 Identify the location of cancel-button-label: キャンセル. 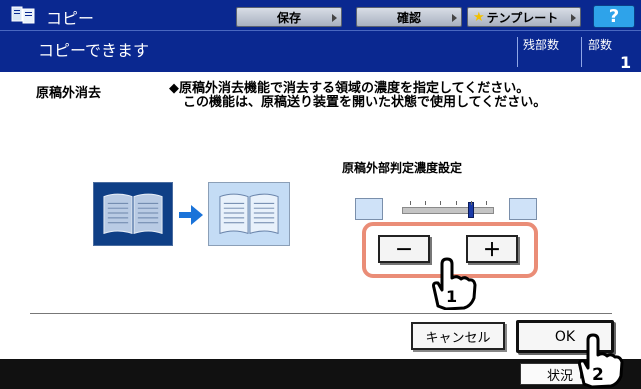
(458, 338).